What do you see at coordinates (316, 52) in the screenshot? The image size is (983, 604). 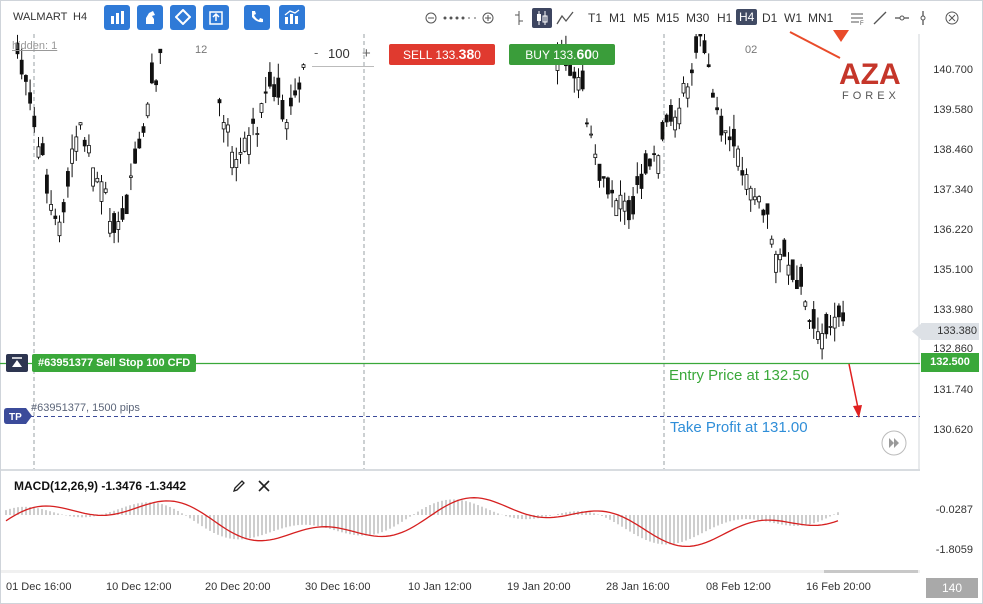 I see `qty-minus-button: -` at bounding box center [316, 52].